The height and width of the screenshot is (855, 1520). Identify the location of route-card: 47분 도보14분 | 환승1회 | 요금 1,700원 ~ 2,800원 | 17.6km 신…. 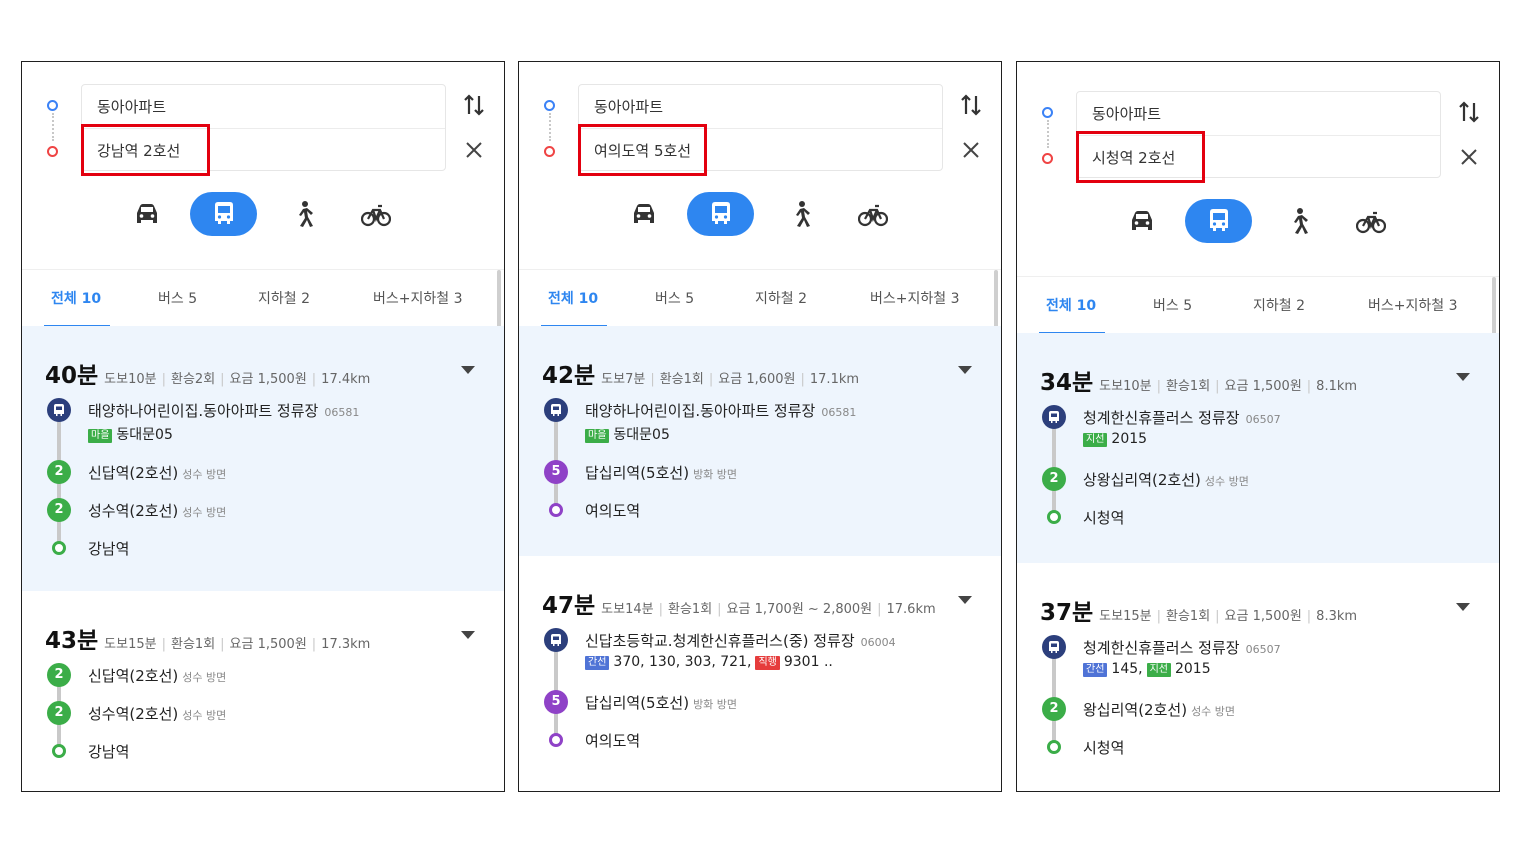
(760, 661).